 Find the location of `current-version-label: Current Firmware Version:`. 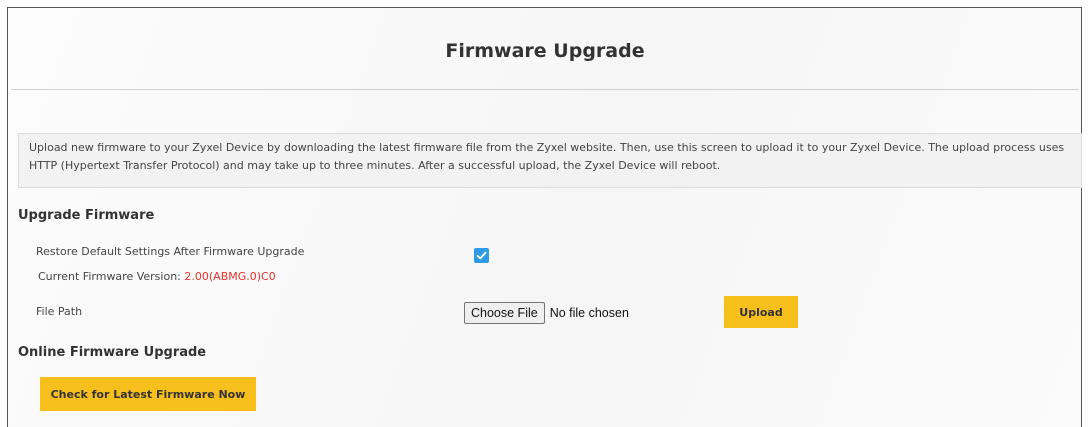

current-version-label: Current Firmware Version: is located at coordinates (109, 276).